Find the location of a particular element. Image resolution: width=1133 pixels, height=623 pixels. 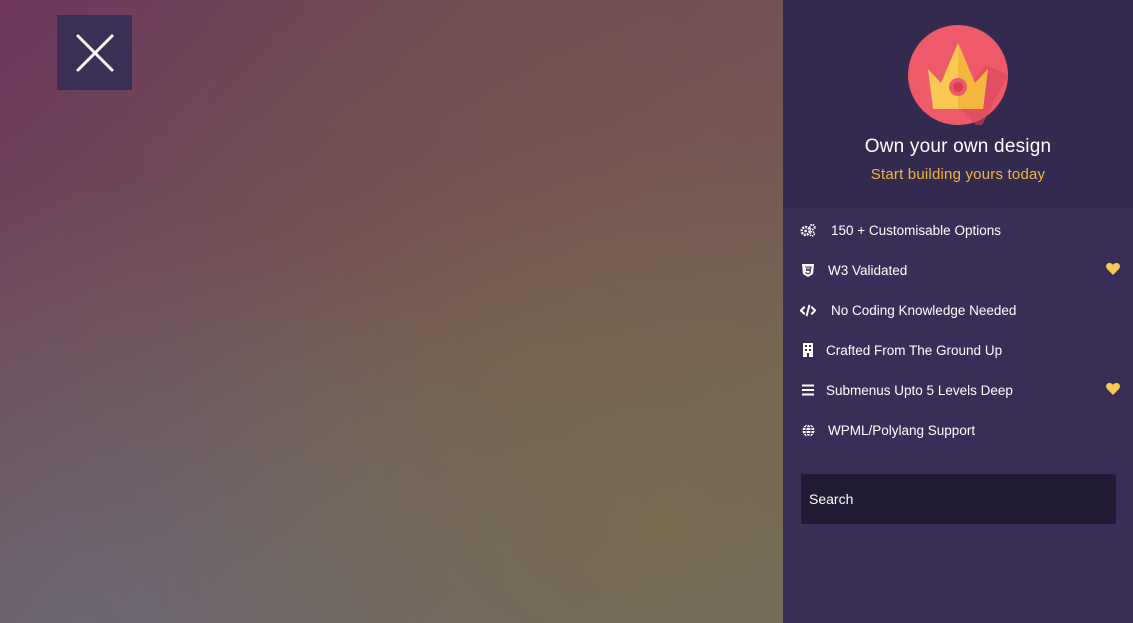

panel-title: Own your own design is located at coordinates (958, 146).